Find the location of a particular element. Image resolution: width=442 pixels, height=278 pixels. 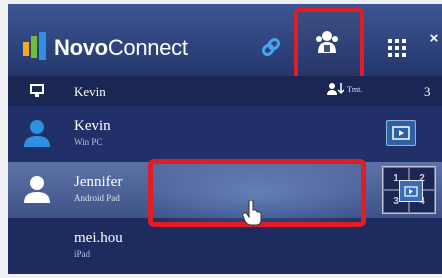

user-list-header: Kevin Tmt. 3 is located at coordinates (225, 91).